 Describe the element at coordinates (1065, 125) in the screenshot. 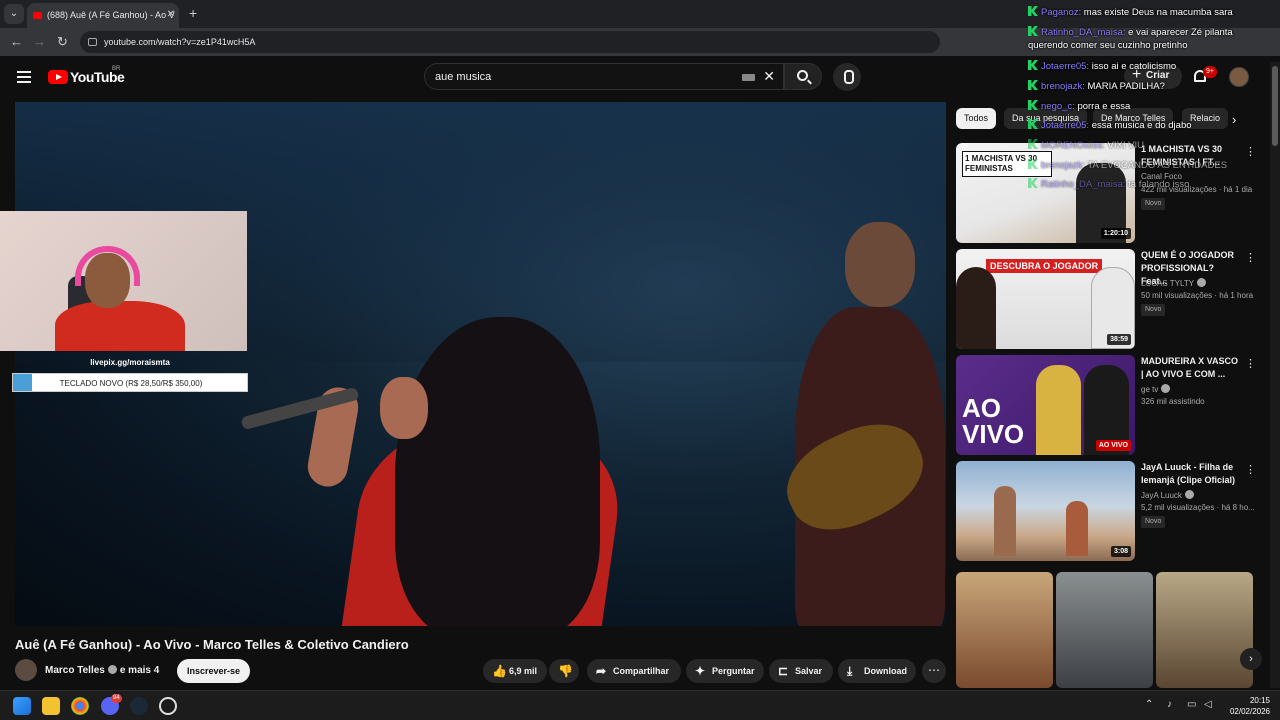

I see `chat-username: Jotaerre05:` at that location.